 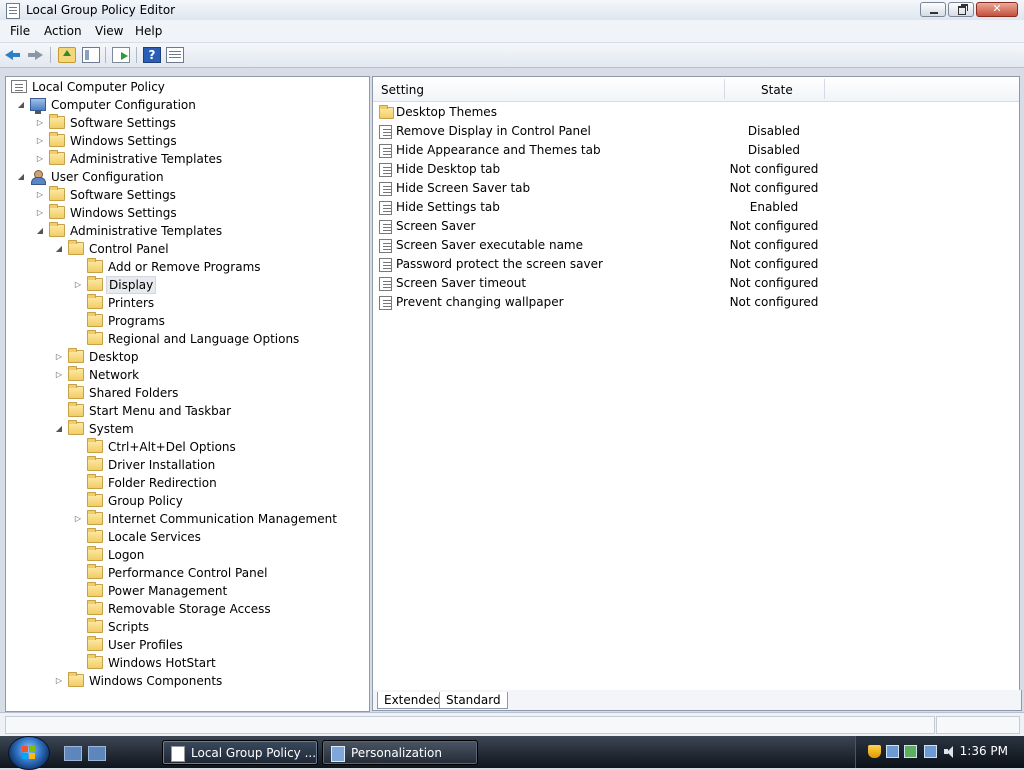 I want to click on forward-arrow-icon, so click(x=35, y=55).